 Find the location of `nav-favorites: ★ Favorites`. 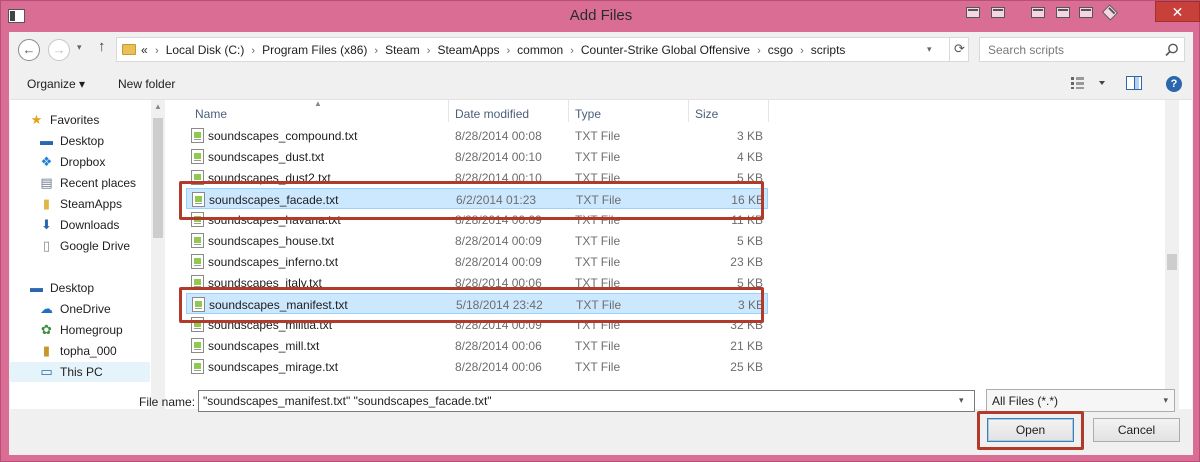

nav-favorites: ★ Favorites is located at coordinates (80, 120).